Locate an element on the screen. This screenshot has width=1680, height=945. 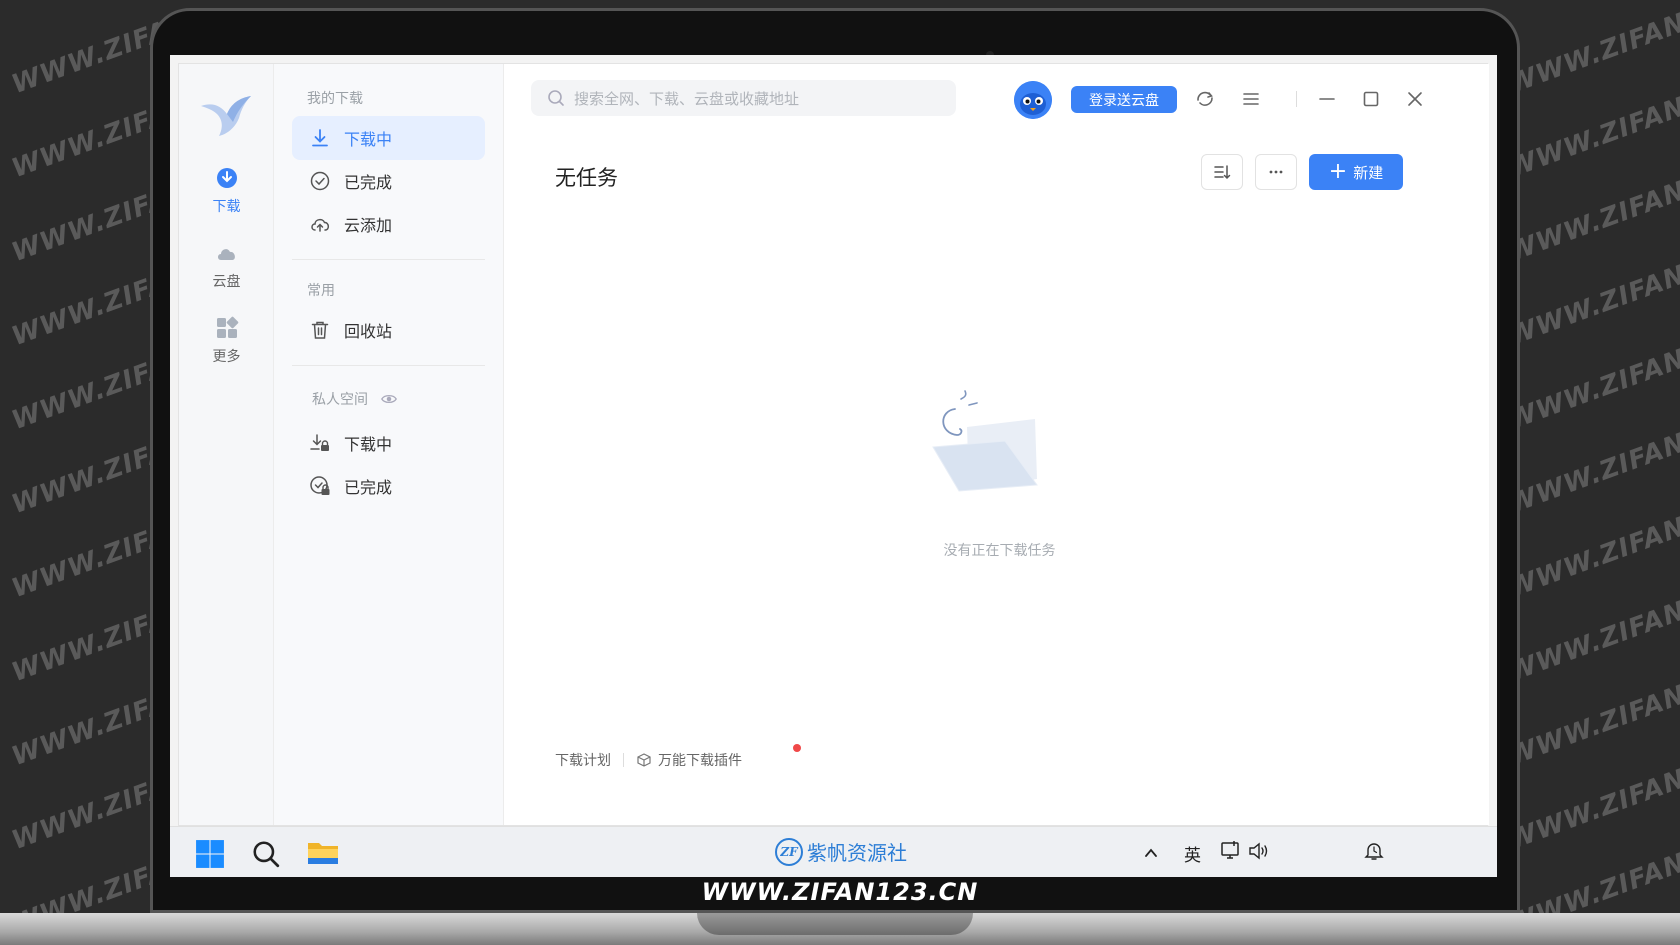
sidebar-item-cloud-add: 云添加 is located at coordinates (388, 224).